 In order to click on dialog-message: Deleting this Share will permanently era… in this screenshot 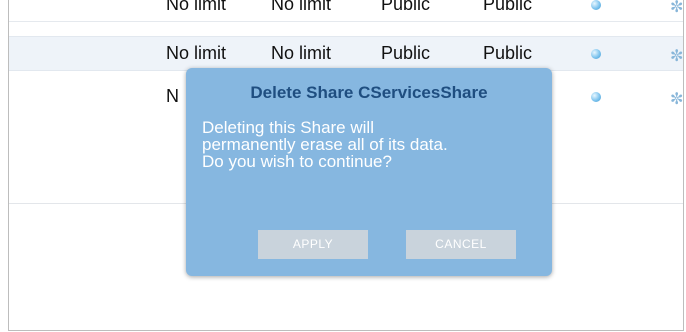, I will do `click(325, 144)`.